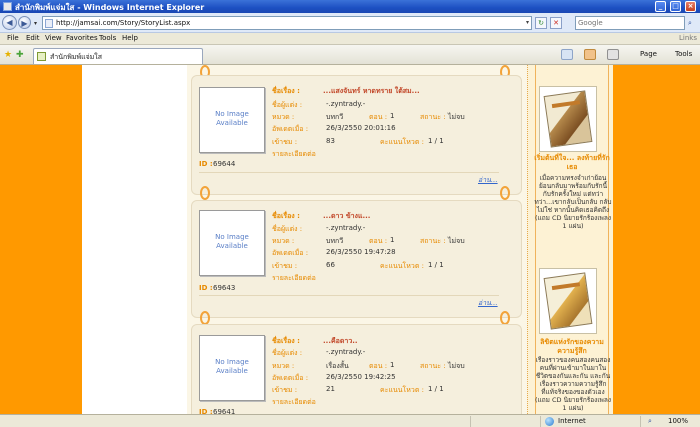 This screenshot has height=427, width=700. I want to click on page-menu: Page, so click(648, 54).